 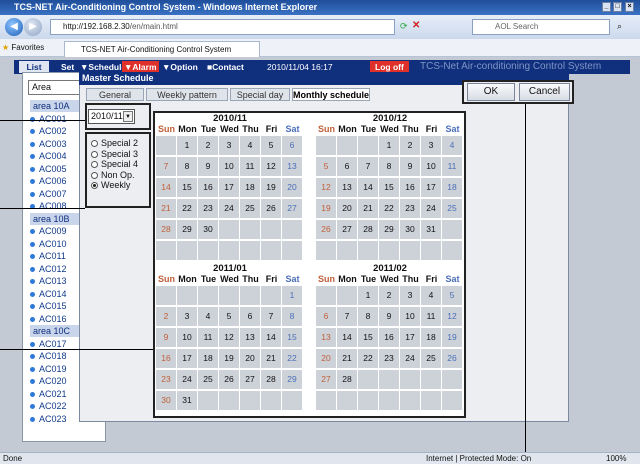 What do you see at coordinates (114, 143) in the screenshot?
I see `day-type-radio: Special 2` at bounding box center [114, 143].